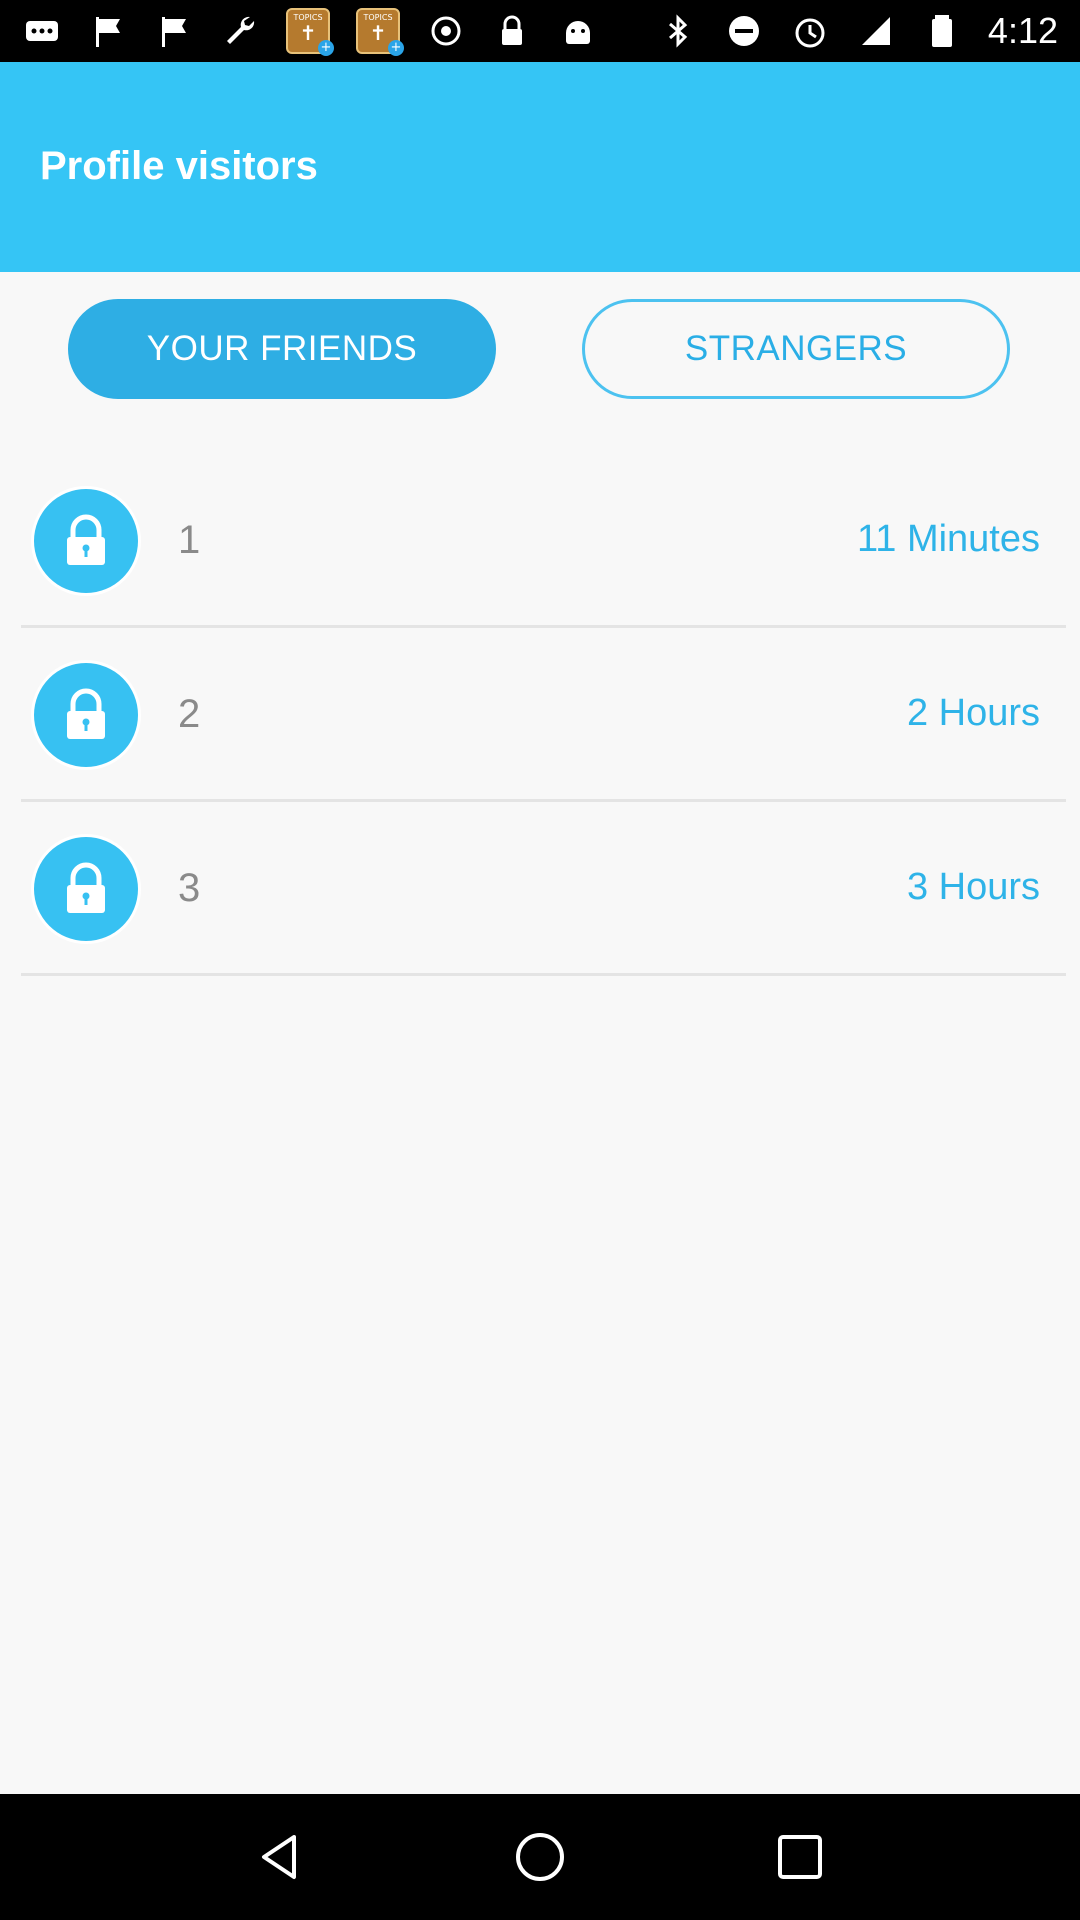 The height and width of the screenshot is (1920, 1080). I want to click on status-system: 4:12, so click(858, 31).